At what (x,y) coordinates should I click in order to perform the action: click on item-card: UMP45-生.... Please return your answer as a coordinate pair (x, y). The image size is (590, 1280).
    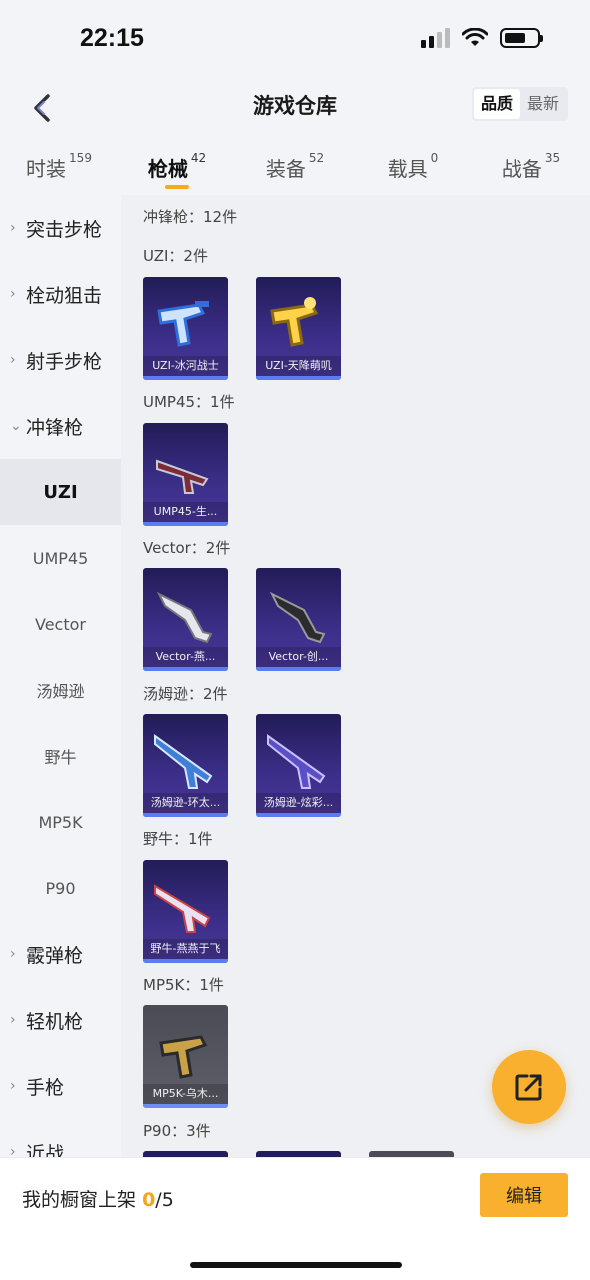
    Looking at the image, I should click on (185, 474).